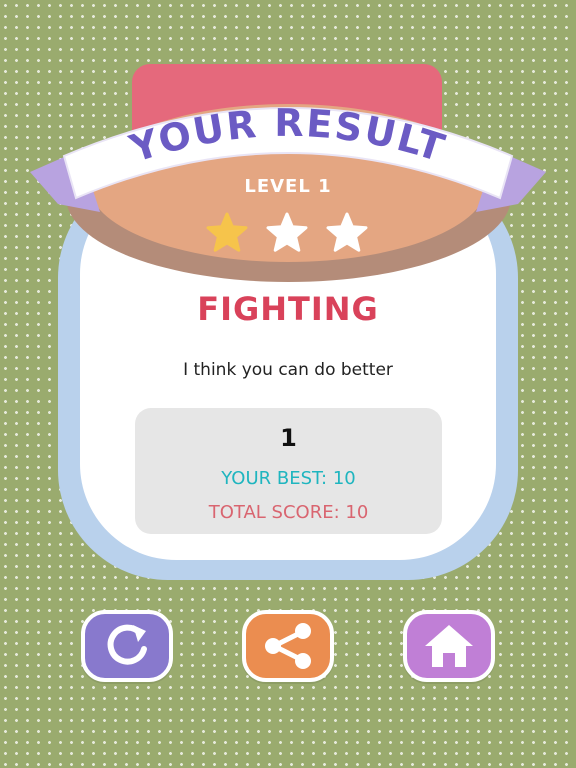 This screenshot has width=576, height=768. I want to click on home-icon, so click(449, 646).